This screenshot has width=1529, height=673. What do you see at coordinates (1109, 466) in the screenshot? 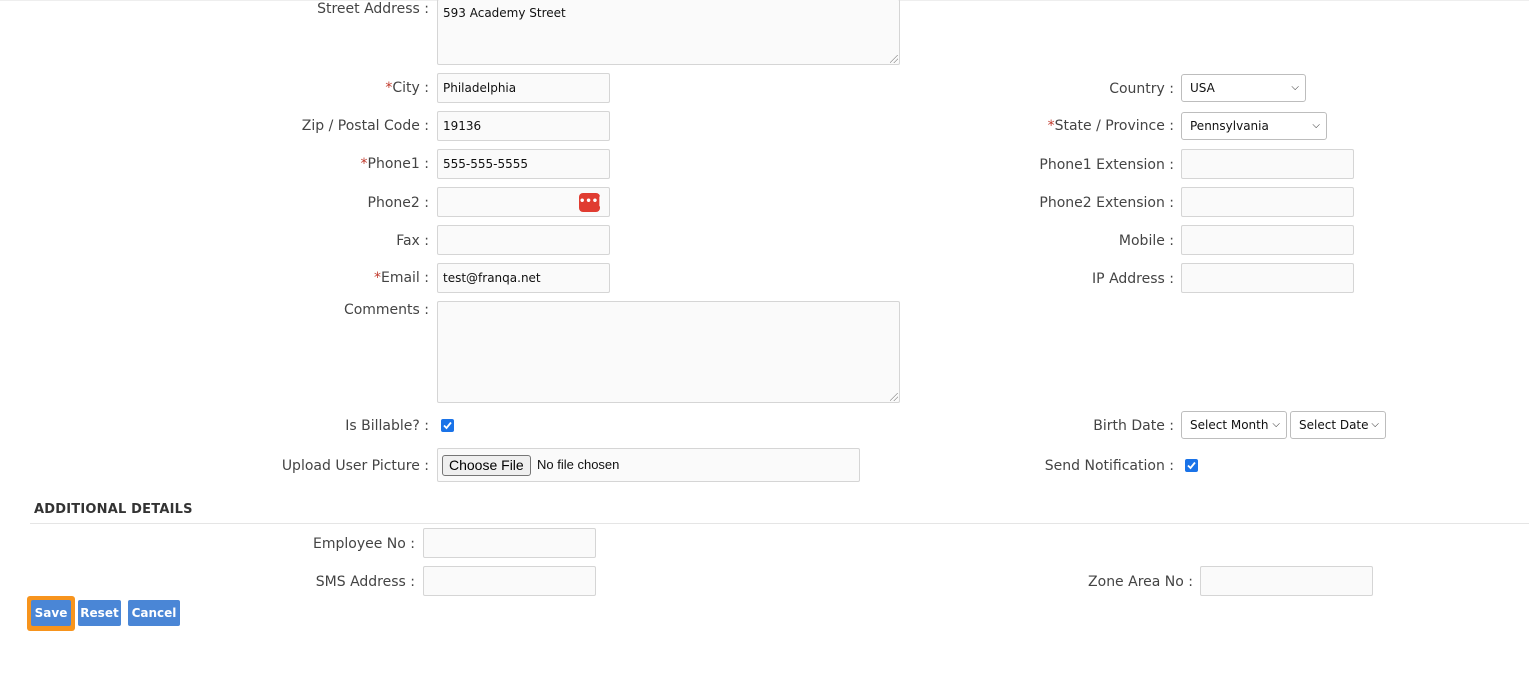
I see `send-notification-label: Send Notification :` at bounding box center [1109, 466].